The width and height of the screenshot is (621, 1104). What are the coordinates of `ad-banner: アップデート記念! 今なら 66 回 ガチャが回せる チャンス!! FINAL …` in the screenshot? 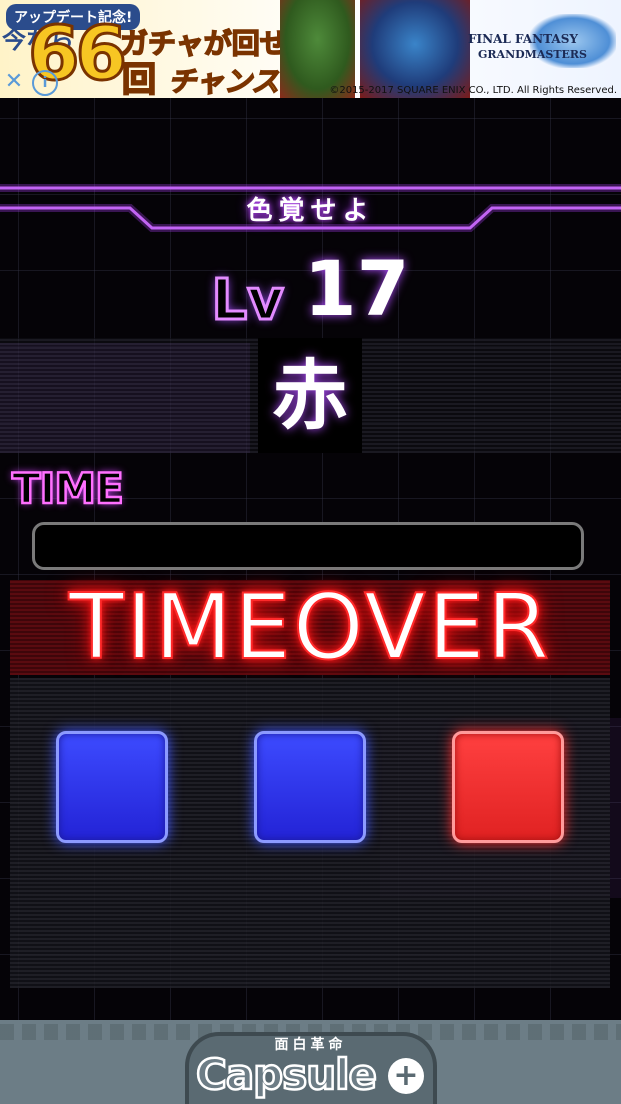 It's located at (310, 49).